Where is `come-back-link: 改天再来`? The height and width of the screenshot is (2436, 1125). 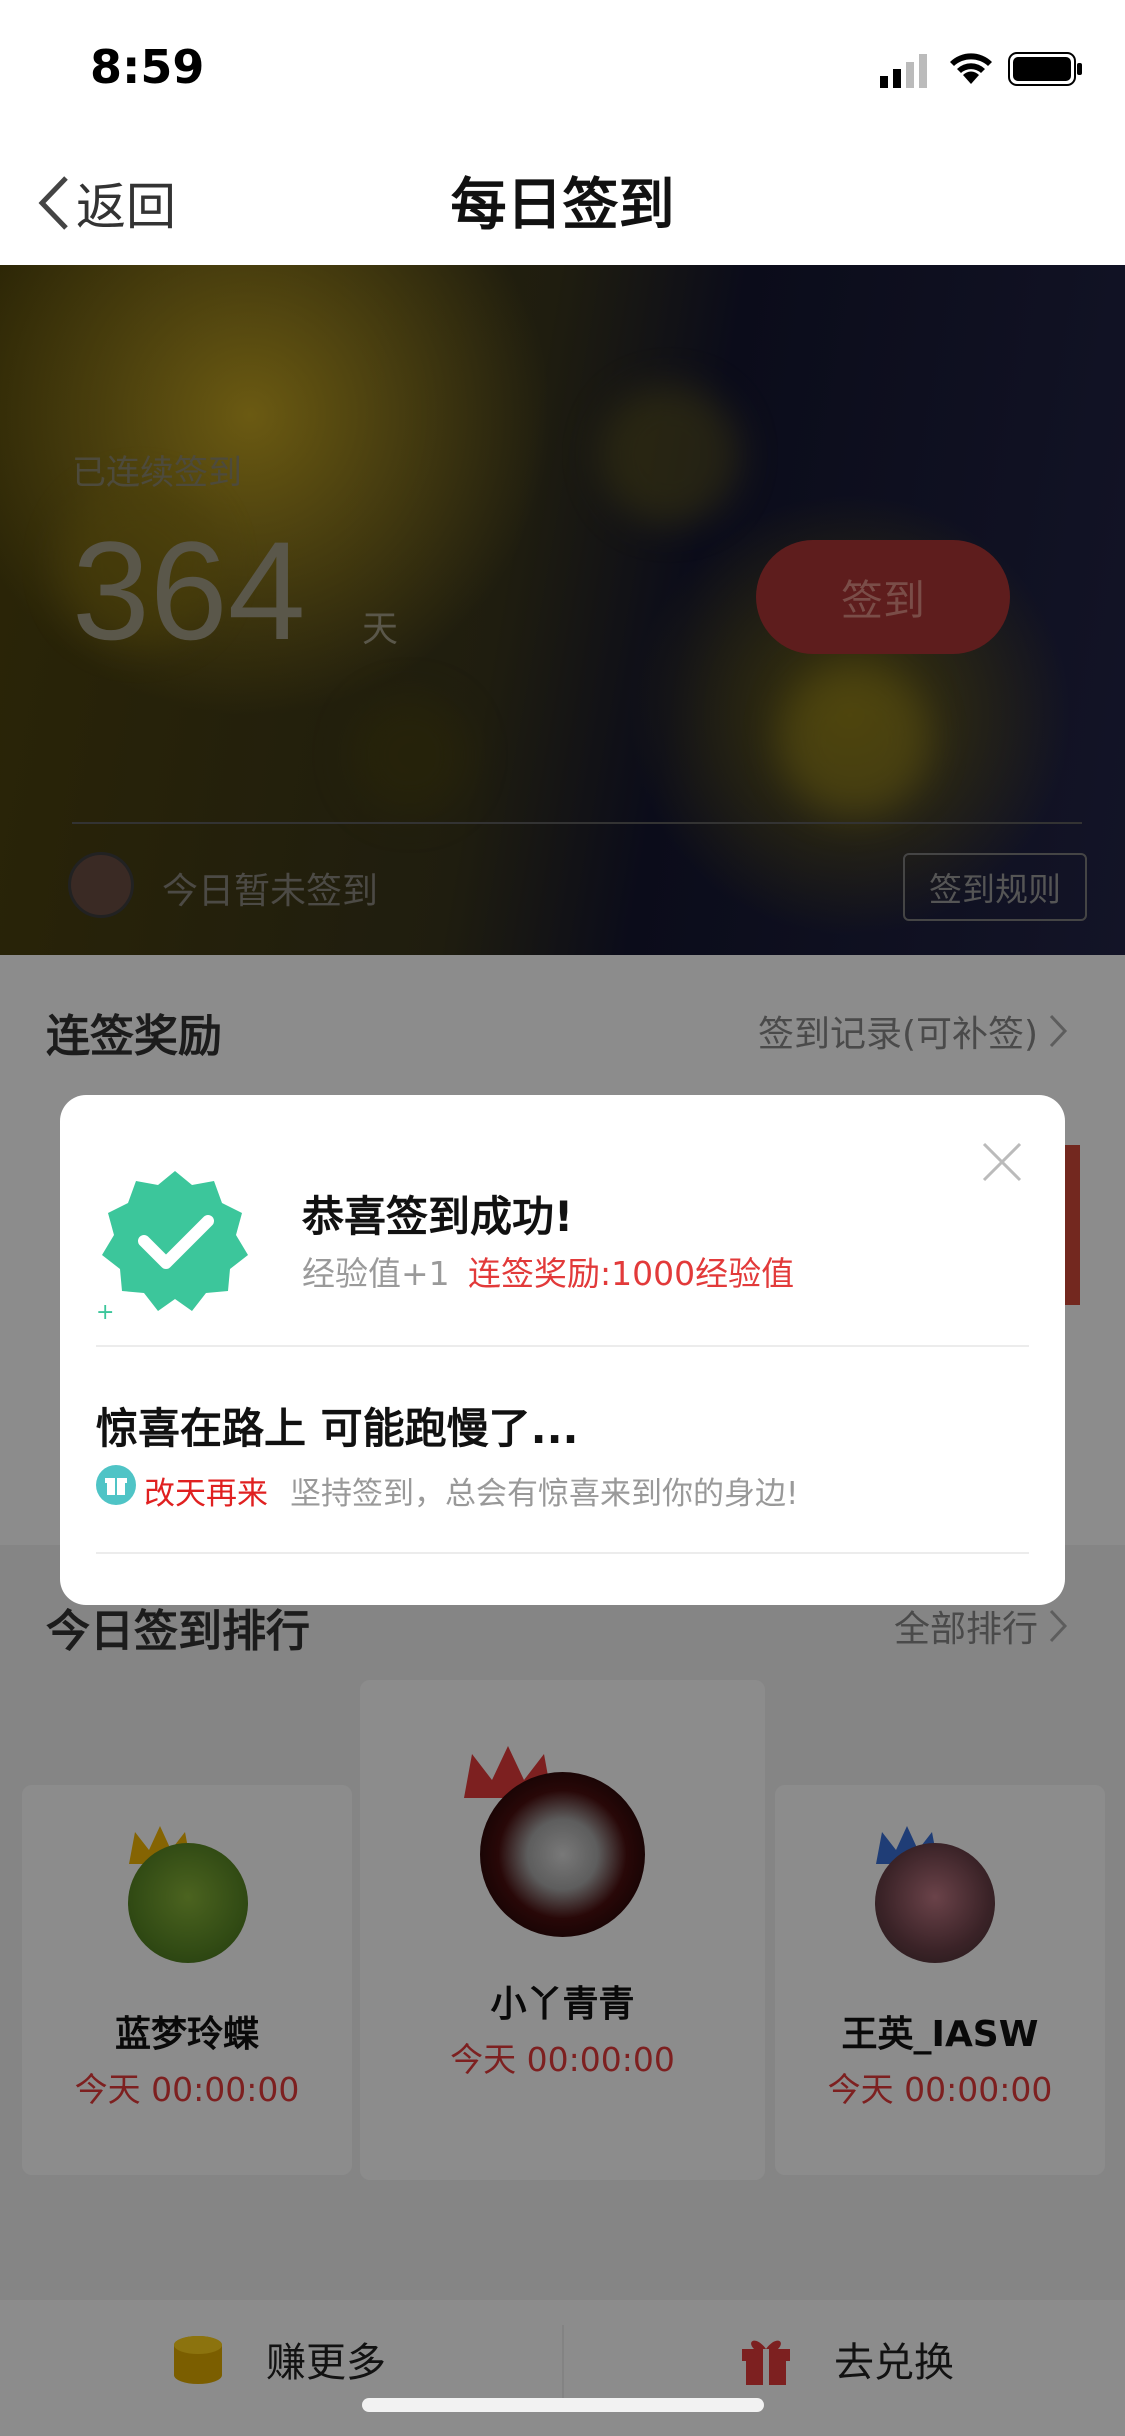 come-back-link: 改天再来 is located at coordinates (206, 1490).